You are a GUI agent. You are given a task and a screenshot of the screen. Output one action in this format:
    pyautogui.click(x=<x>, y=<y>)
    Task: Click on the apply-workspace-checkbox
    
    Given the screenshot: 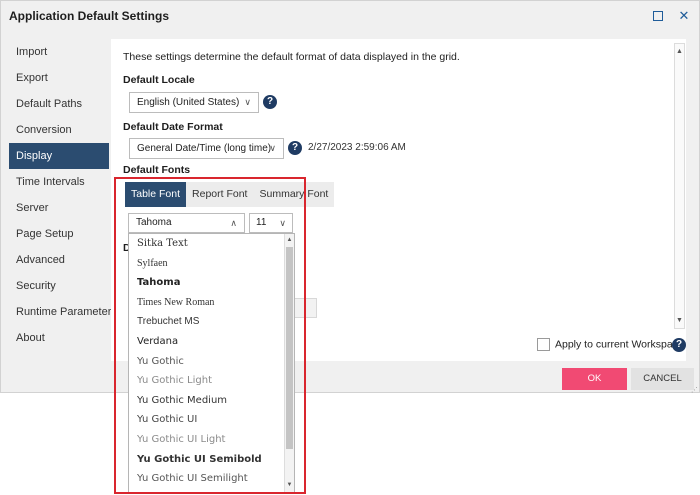 What is the action you would take?
    pyautogui.click(x=543, y=344)
    